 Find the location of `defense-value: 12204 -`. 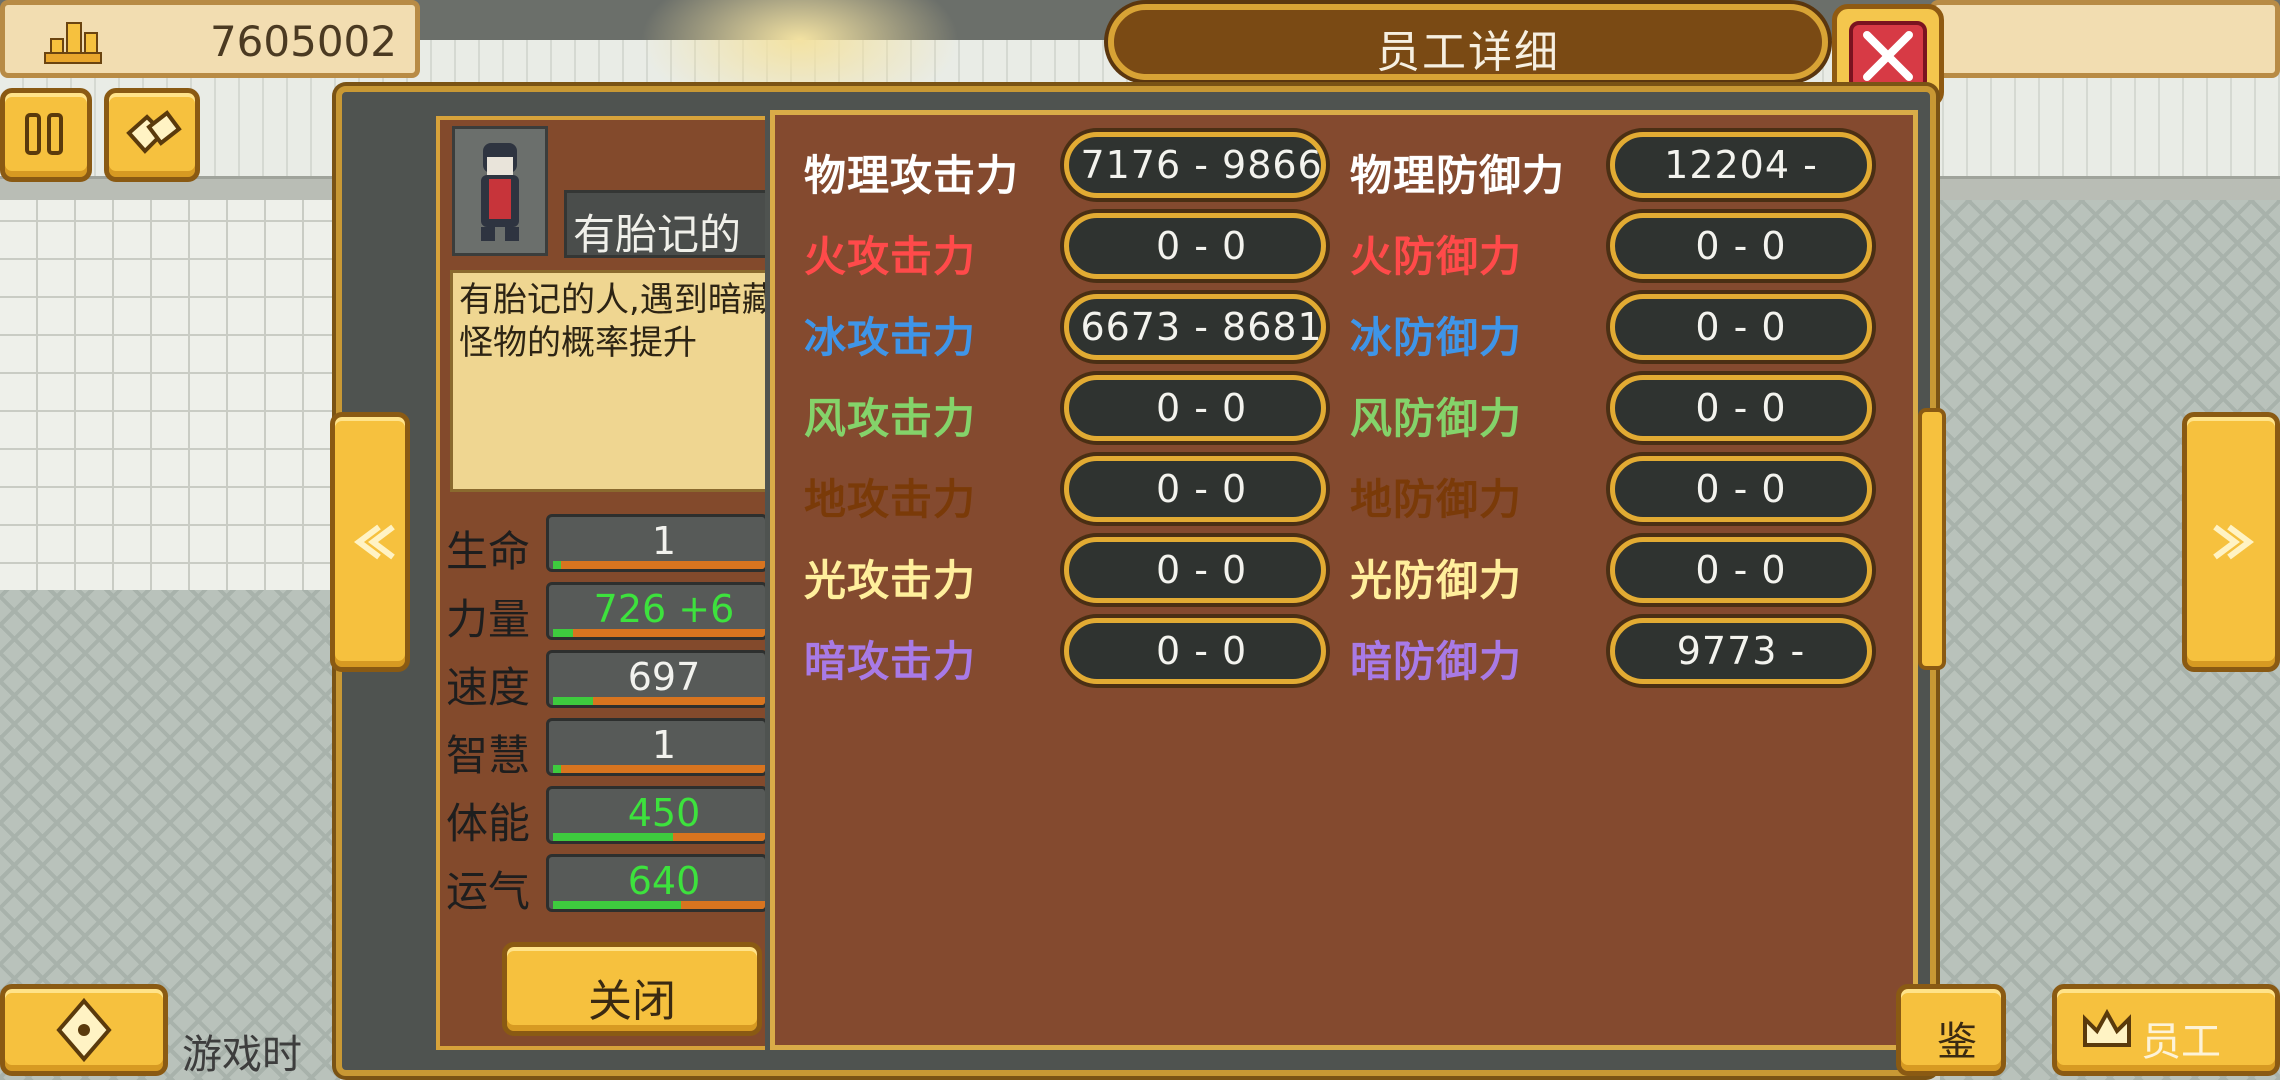

defense-value: 12204 - is located at coordinates (1741, 165).